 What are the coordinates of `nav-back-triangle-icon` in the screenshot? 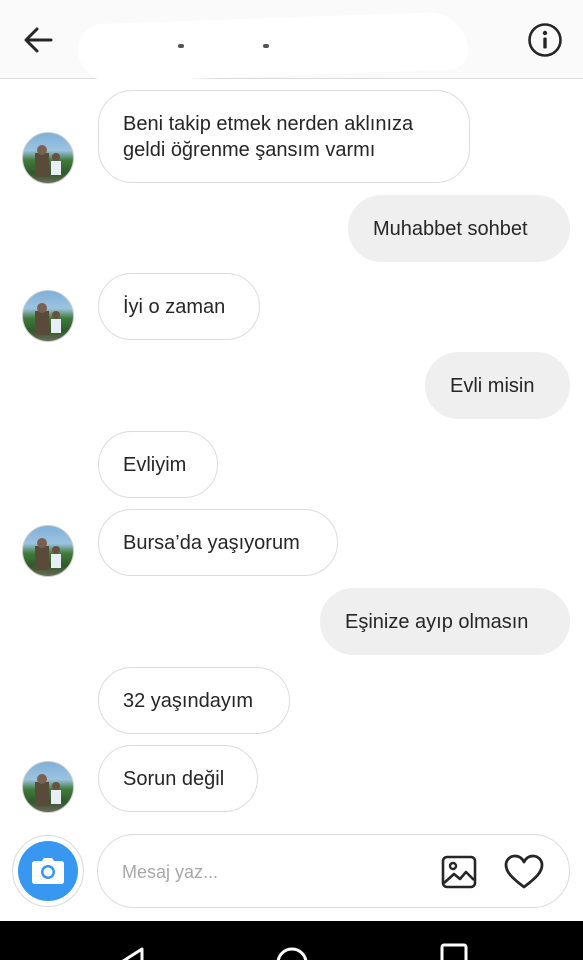 It's located at (132, 953).